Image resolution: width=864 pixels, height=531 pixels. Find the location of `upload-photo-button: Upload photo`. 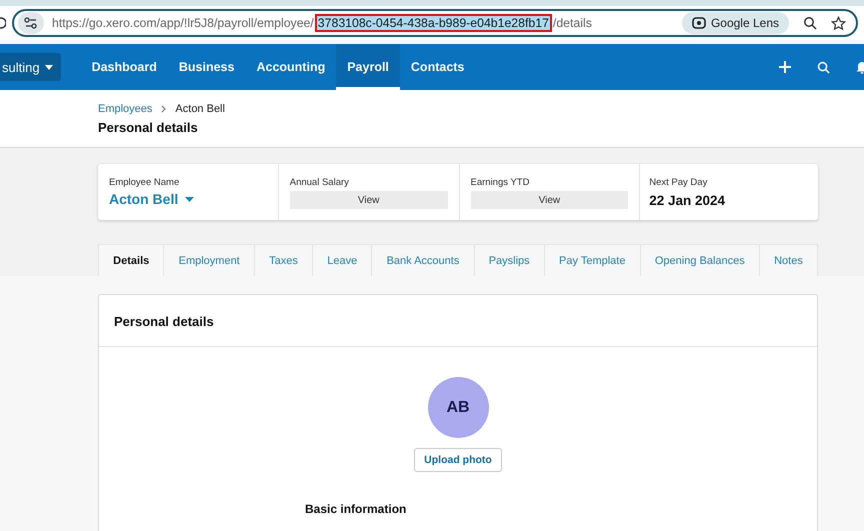

upload-photo-button: Upload photo is located at coordinates (458, 460).